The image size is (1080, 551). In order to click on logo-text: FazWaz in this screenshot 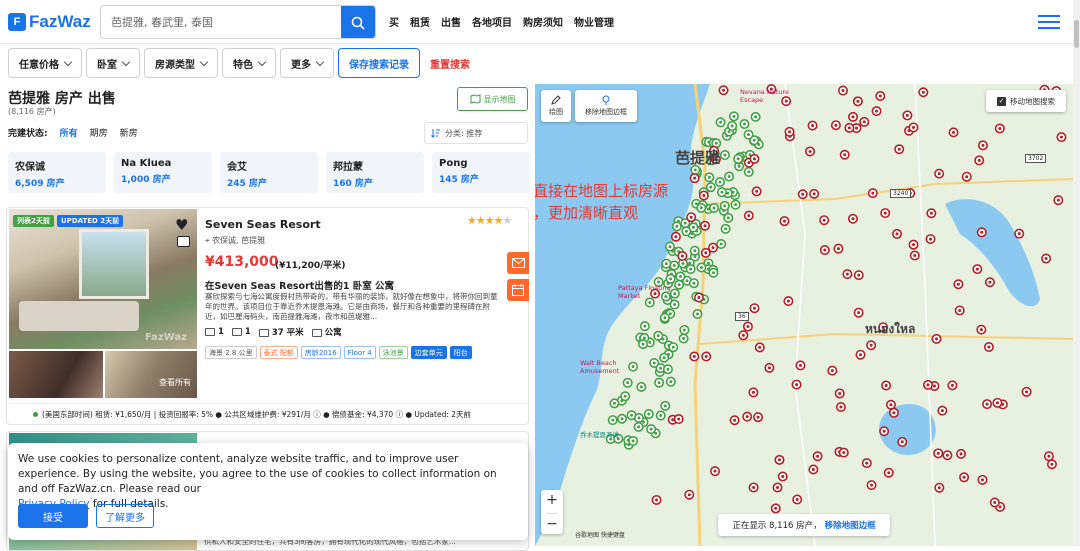, I will do `click(60, 21)`.